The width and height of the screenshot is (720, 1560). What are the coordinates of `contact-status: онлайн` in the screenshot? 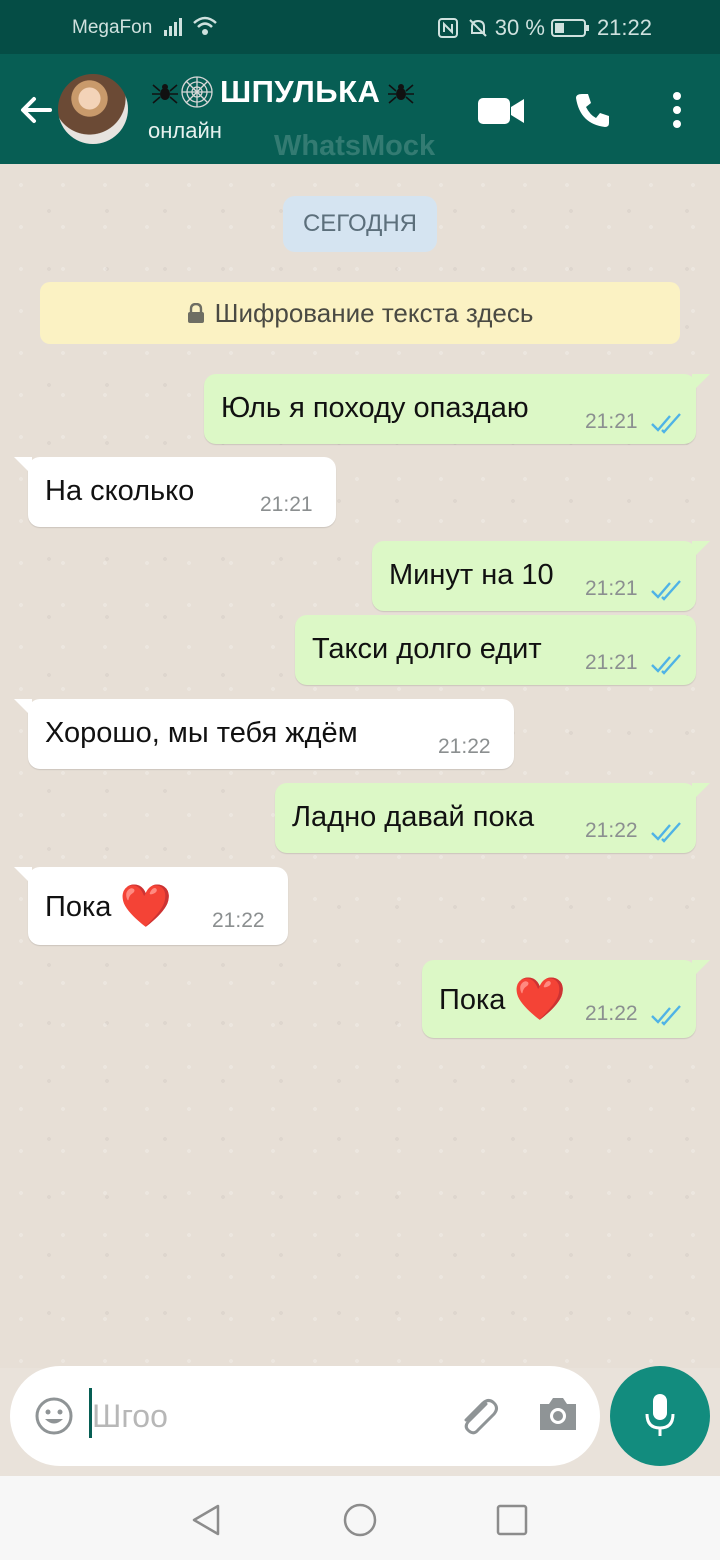 It's located at (185, 130).